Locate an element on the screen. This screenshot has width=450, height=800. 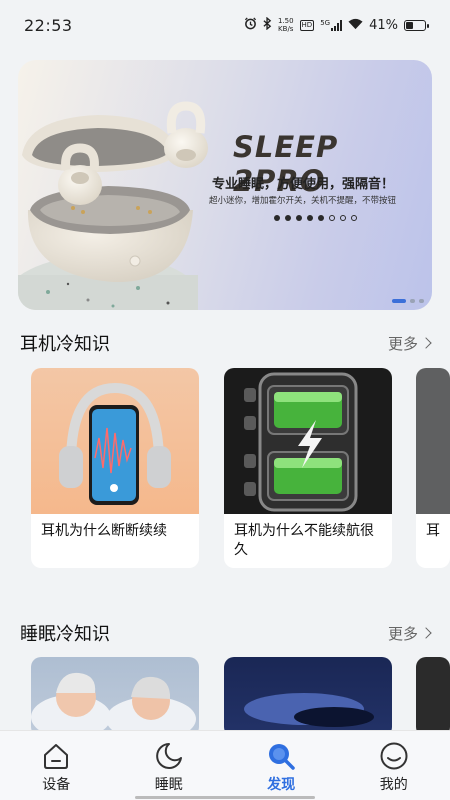
wifi-icon is located at coordinates (355, 25).